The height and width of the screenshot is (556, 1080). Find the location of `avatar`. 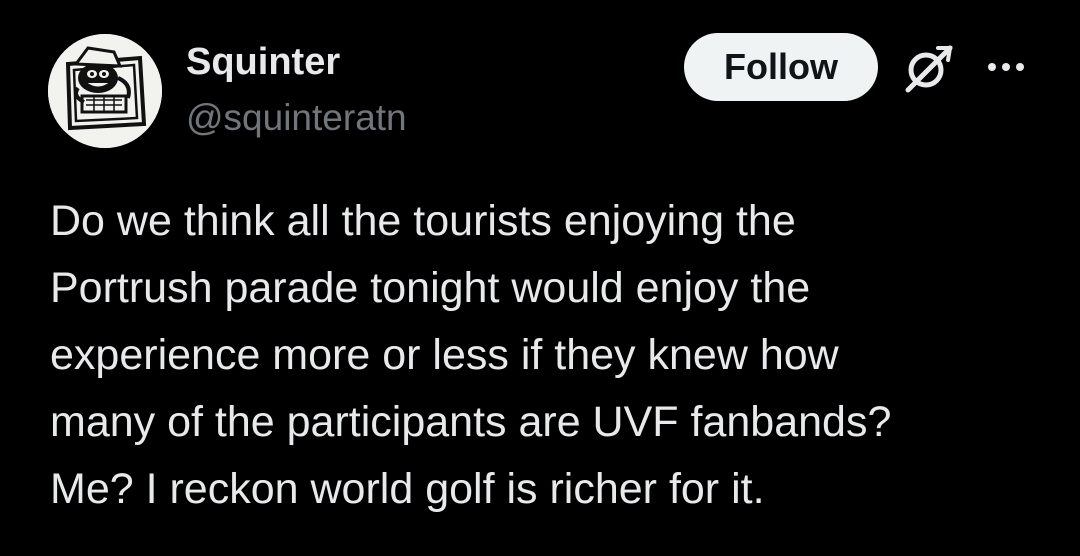

avatar is located at coordinates (105, 91).